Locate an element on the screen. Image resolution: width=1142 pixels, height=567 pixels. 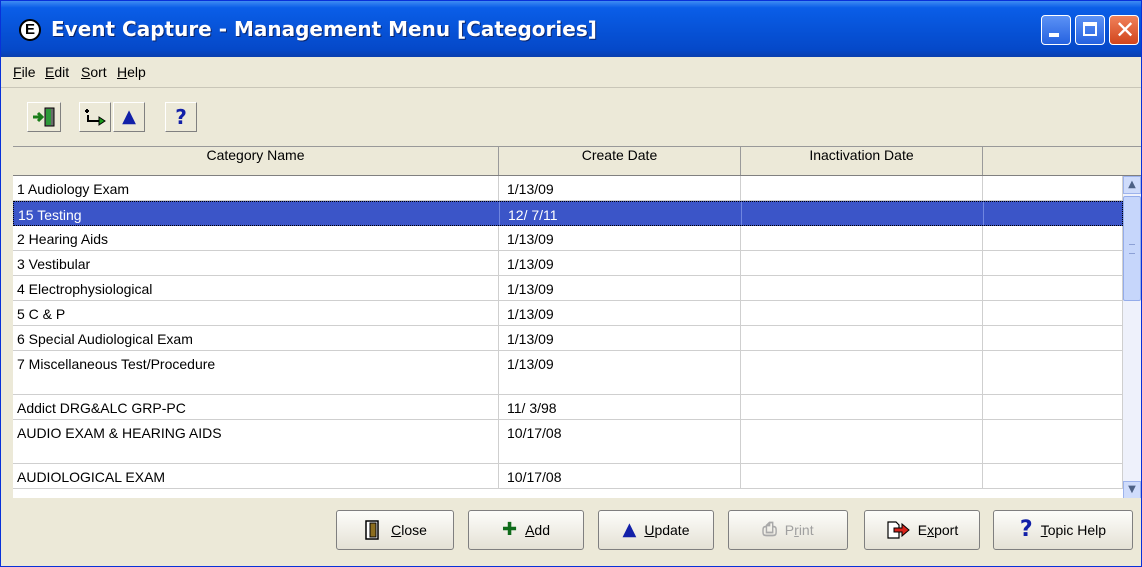
scroll-up-button: ▲ is located at coordinates (1132, 185).